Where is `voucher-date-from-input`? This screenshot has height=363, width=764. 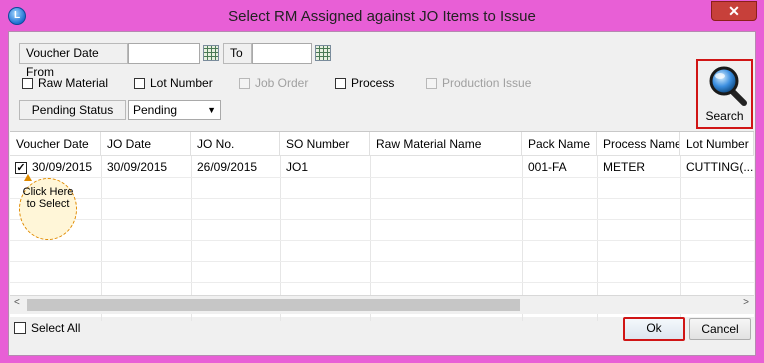 voucher-date-from-input is located at coordinates (164, 53).